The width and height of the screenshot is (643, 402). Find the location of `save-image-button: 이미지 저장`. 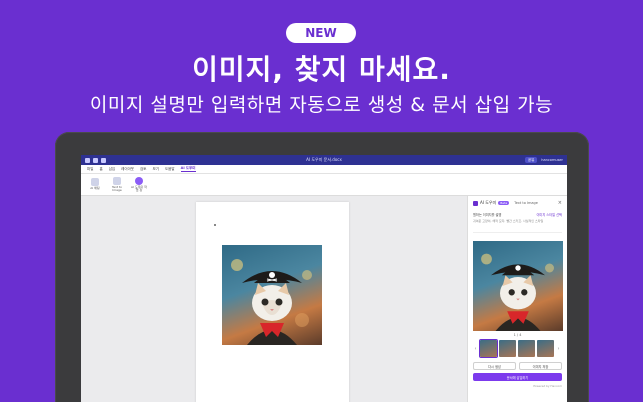

save-image-button: 이미지 저장 is located at coordinates (540, 366).